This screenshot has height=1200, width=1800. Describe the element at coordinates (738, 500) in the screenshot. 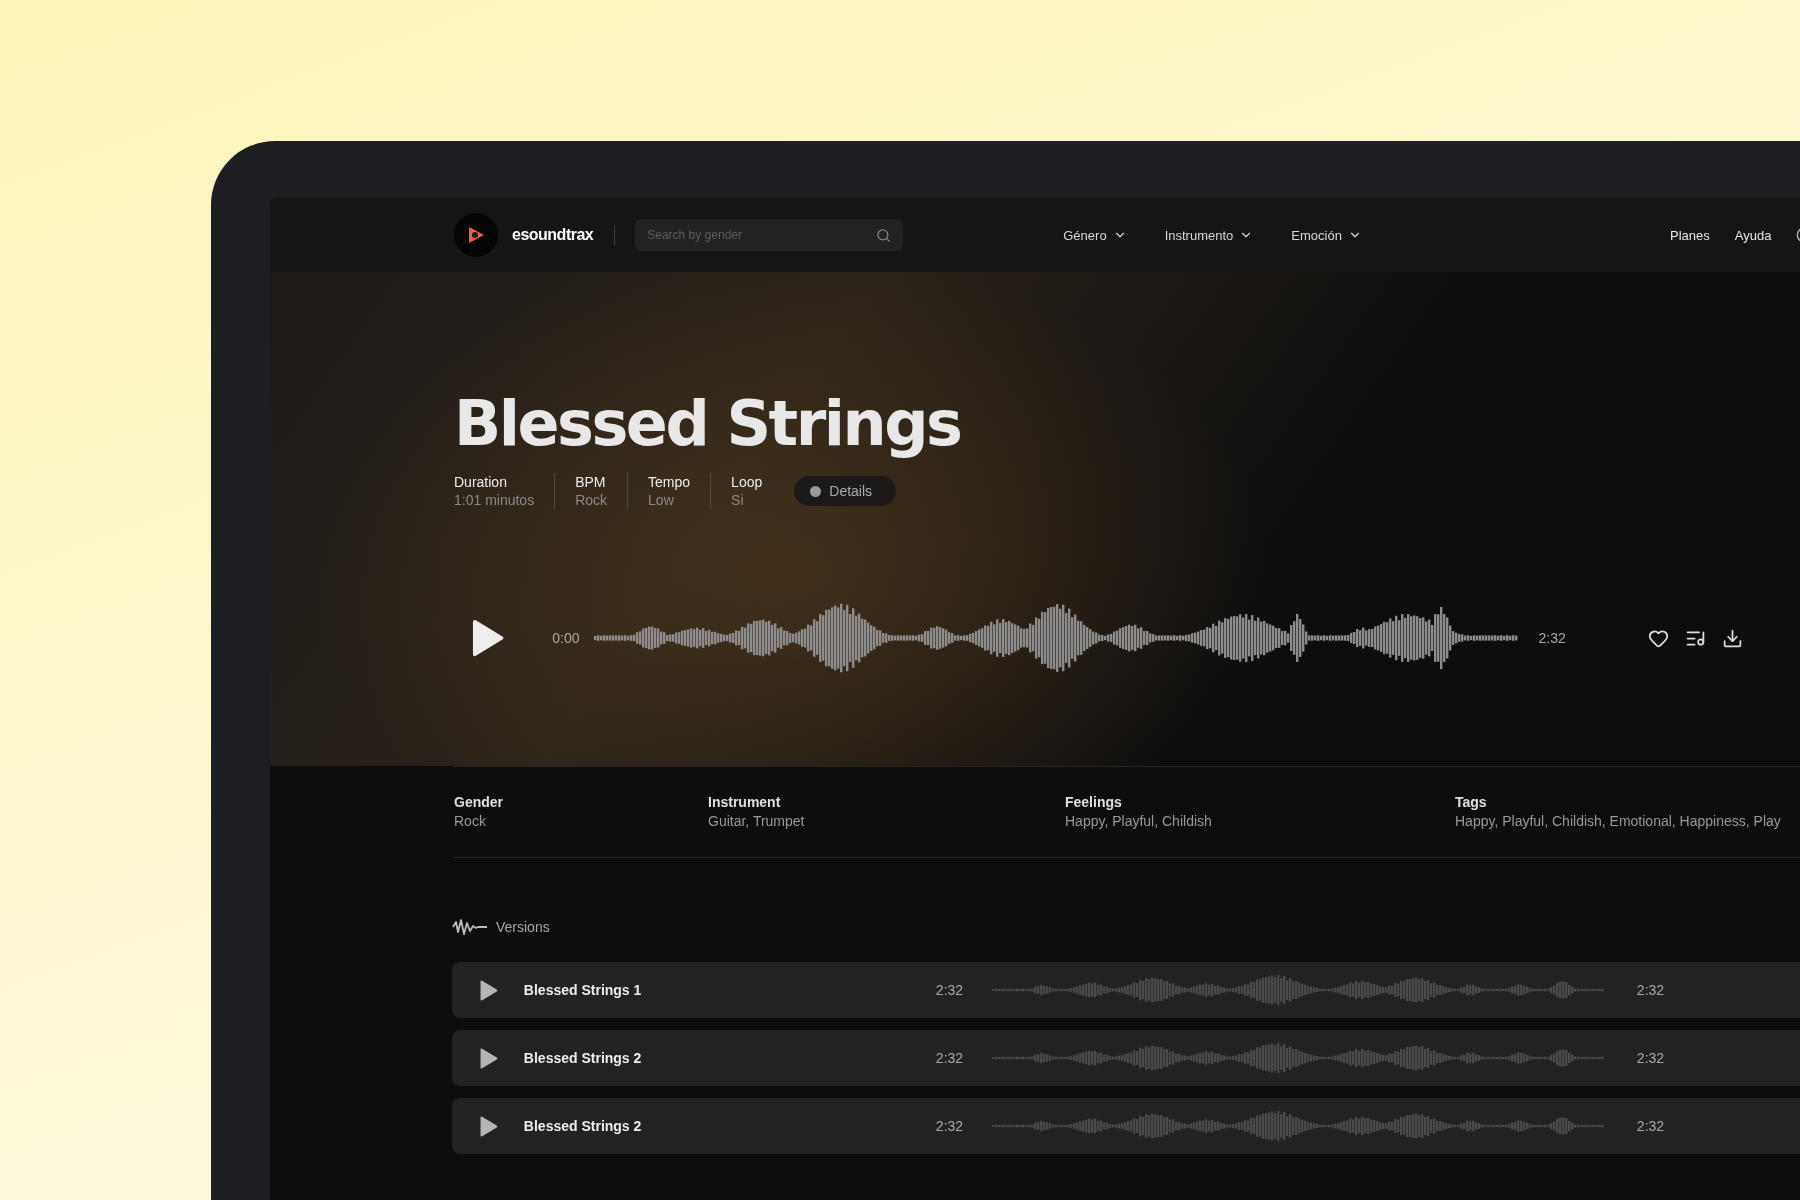

I see `meta-value: Si` at that location.